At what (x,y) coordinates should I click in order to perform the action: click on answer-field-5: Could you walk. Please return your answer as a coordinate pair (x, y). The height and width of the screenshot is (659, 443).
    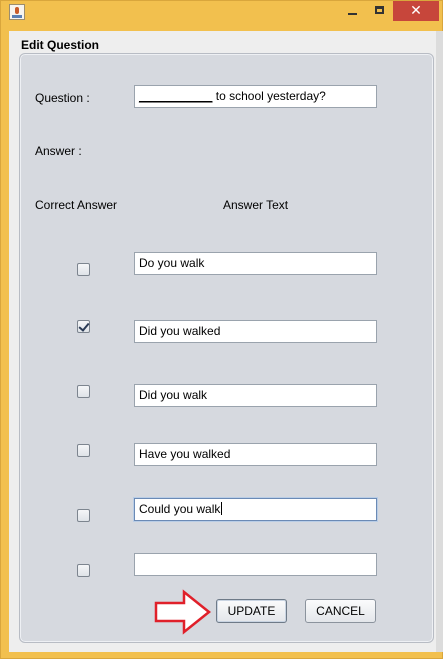
    Looking at the image, I should click on (255, 509).